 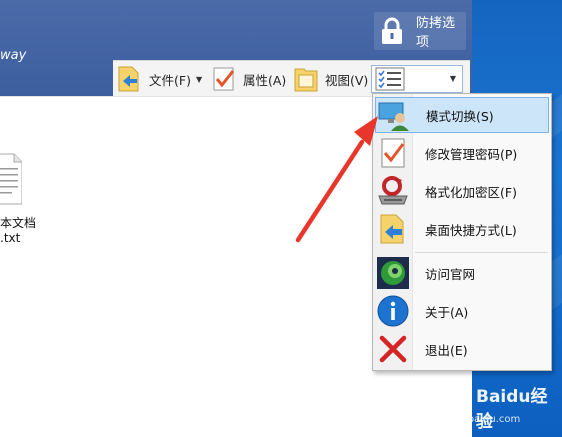 I want to click on menu-separator, so click(x=481, y=252).